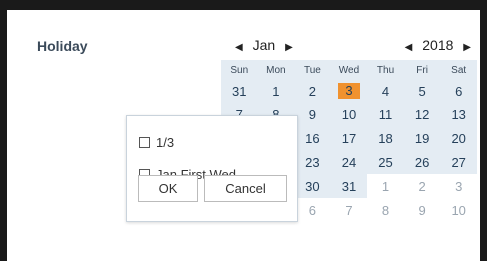  I want to click on day-cell-selected: 3, so click(349, 91).